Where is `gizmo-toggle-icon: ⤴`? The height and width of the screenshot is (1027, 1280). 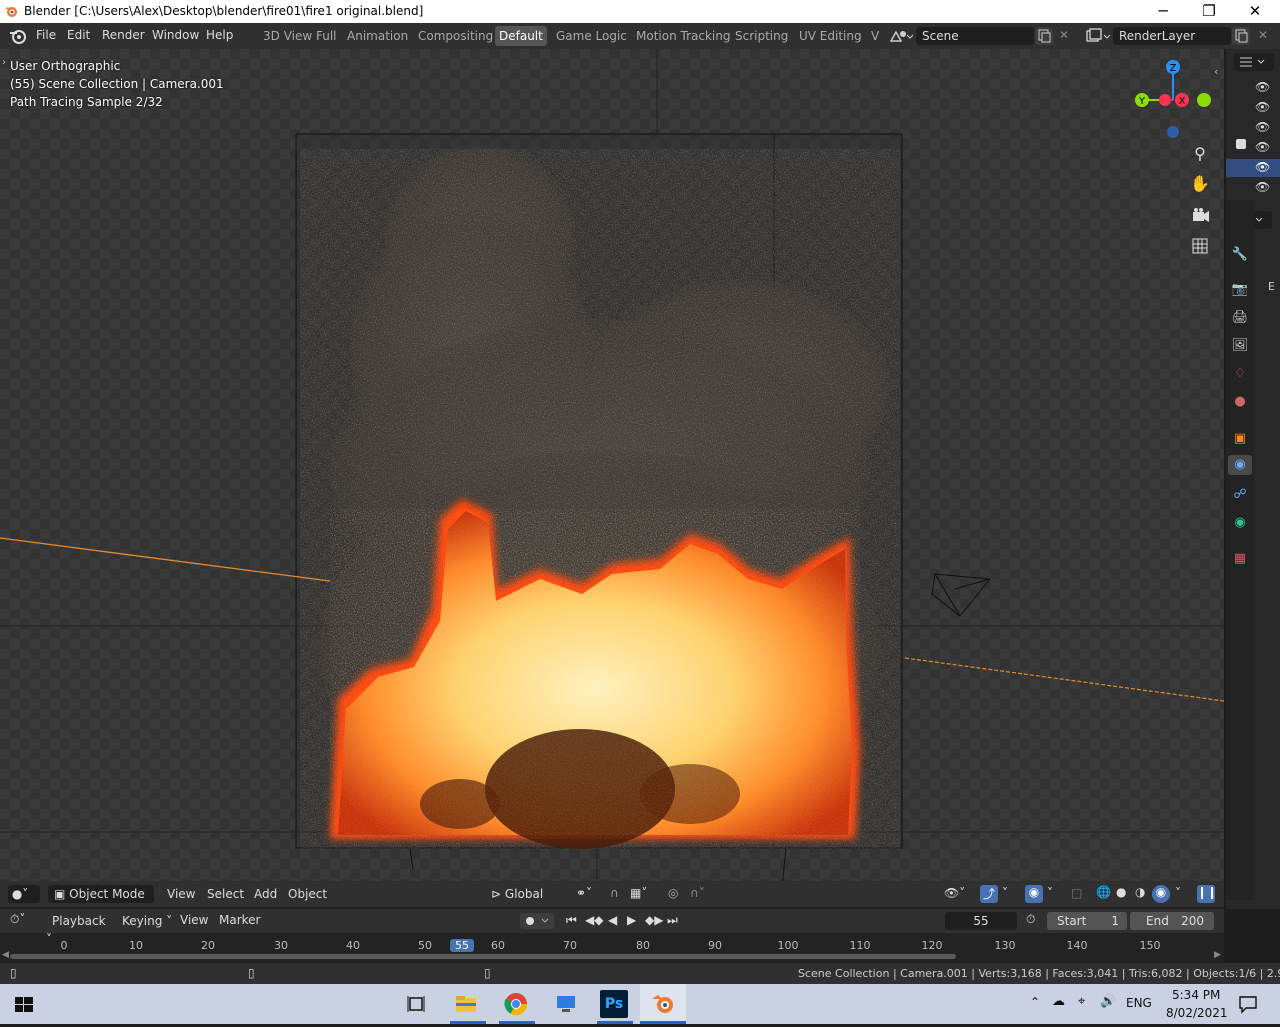 gizmo-toggle-icon: ⤴ is located at coordinates (989, 894).